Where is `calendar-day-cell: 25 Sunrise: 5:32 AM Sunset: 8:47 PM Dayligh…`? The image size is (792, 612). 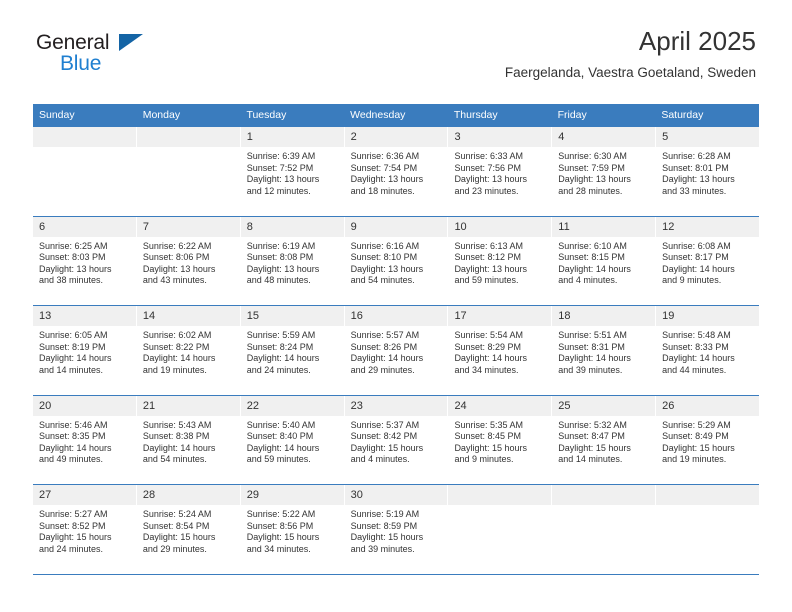
calendar-day-cell: 25 Sunrise: 5:32 AM Sunset: 8:47 PM Dayligh… is located at coordinates (604, 439).